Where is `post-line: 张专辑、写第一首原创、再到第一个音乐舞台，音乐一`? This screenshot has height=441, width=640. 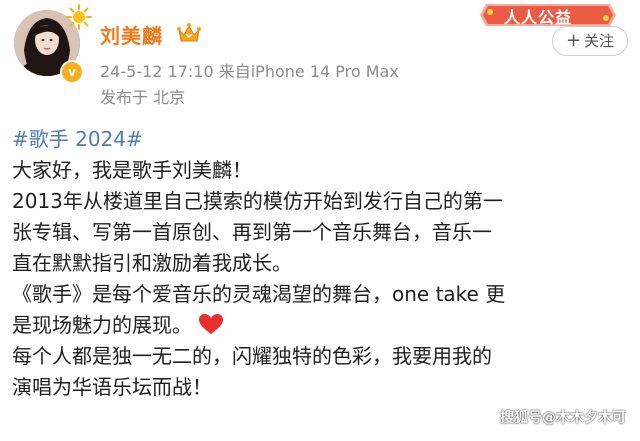
post-line: 张专辑、写第一首原创、再到第一个音乐舞台，音乐一 is located at coordinates (252, 232).